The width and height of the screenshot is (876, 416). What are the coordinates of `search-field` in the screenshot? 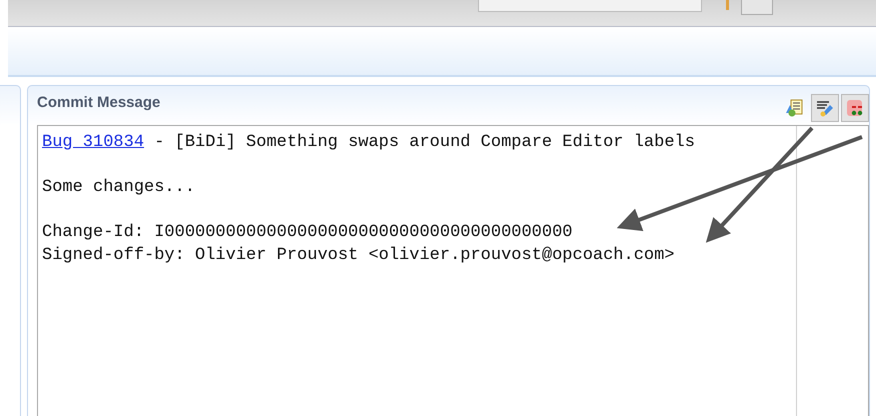 It's located at (590, 6).